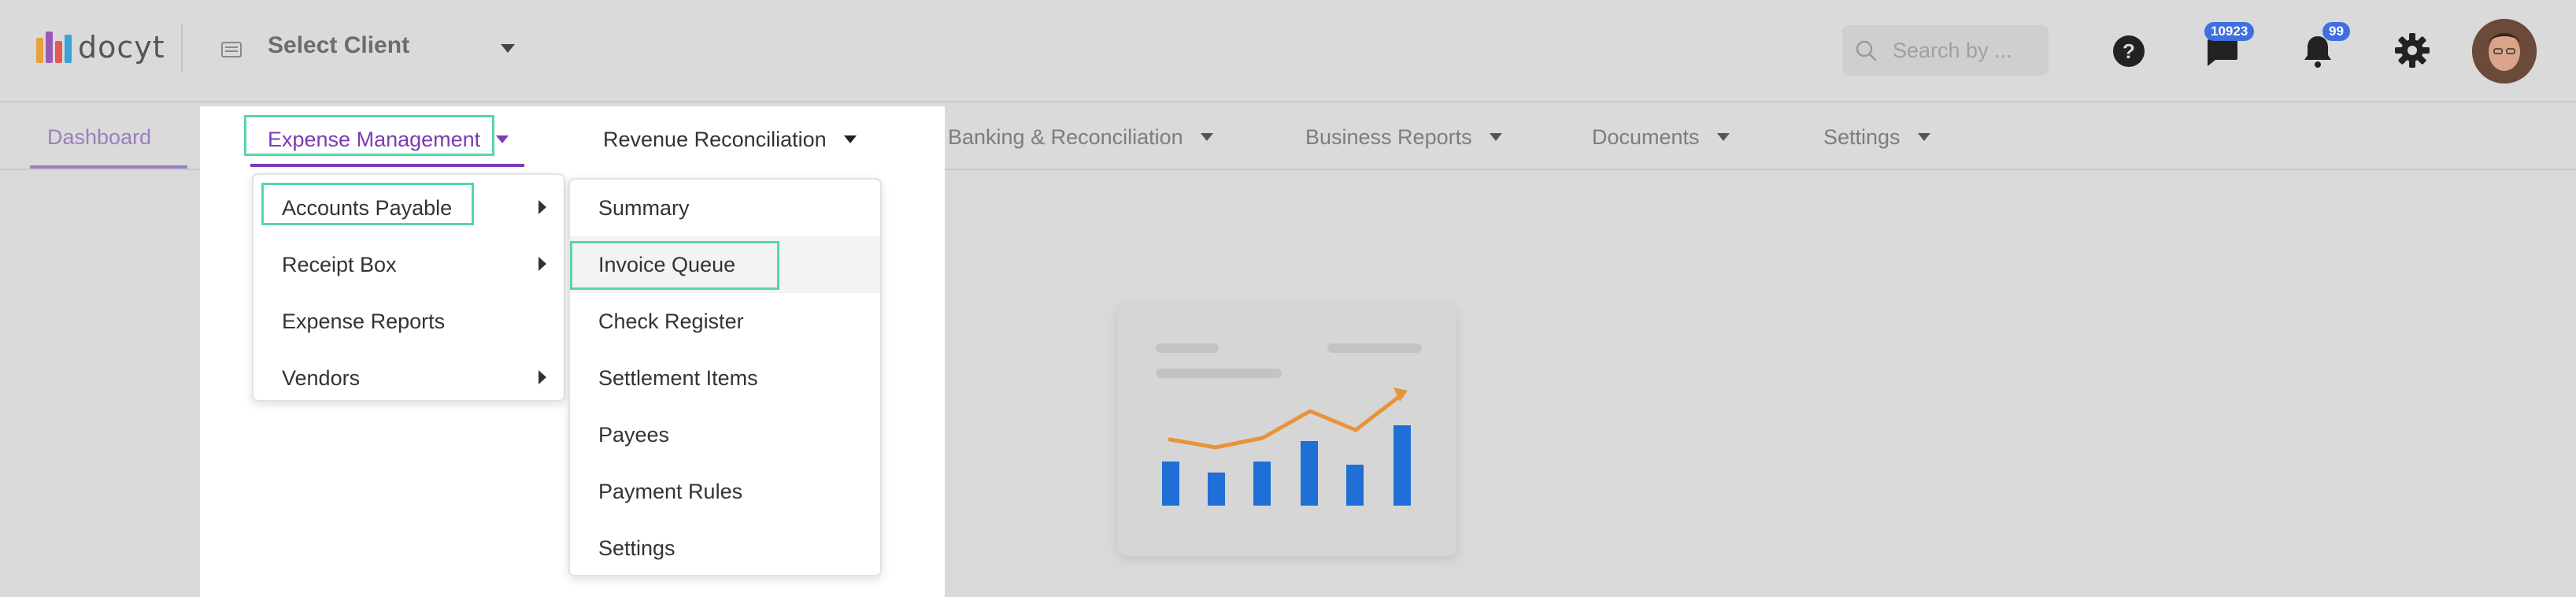  I want to click on menu-item-expense-reports: Expense Reports, so click(409, 321).